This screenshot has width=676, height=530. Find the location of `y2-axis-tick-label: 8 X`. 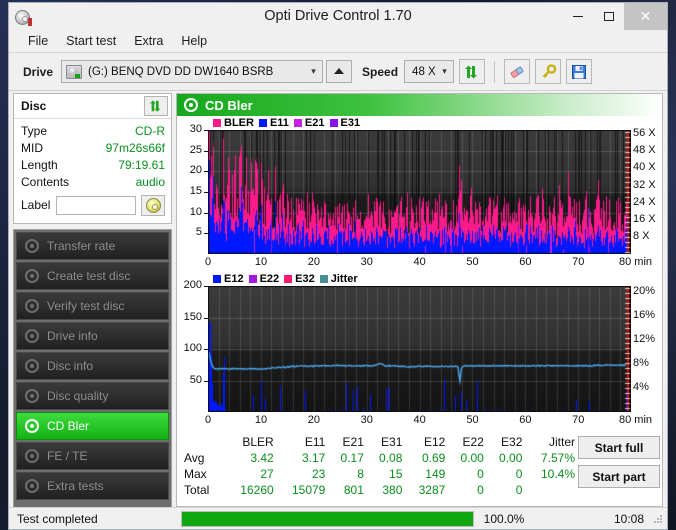

y2-axis-tick-label: 8 X is located at coordinates (641, 235).